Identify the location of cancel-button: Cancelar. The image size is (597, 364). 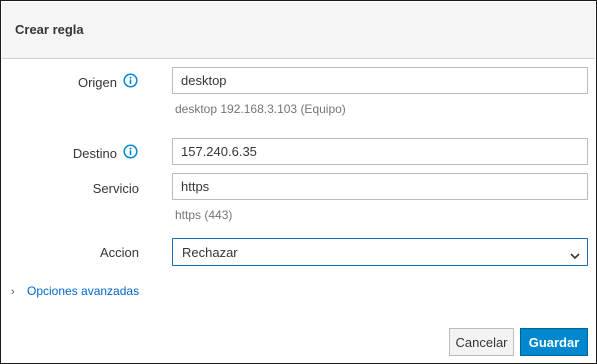
(481, 342).